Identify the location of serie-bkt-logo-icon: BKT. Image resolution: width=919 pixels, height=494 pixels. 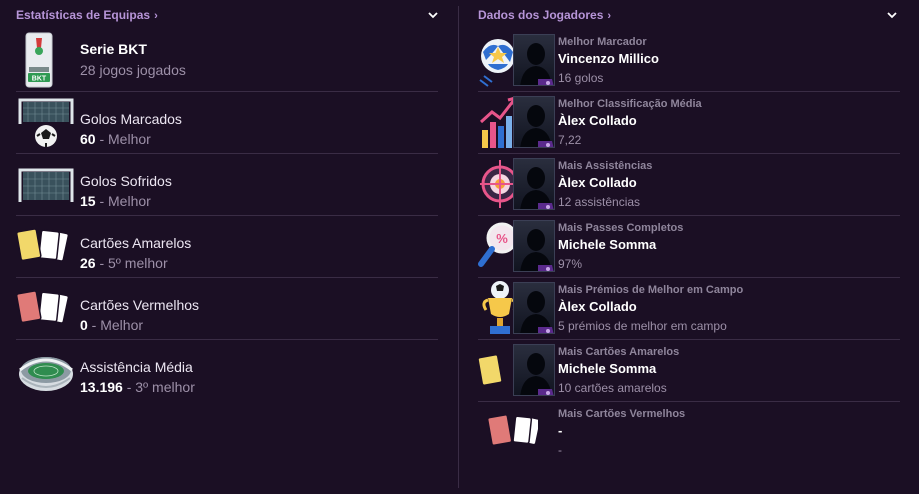
(39, 60).